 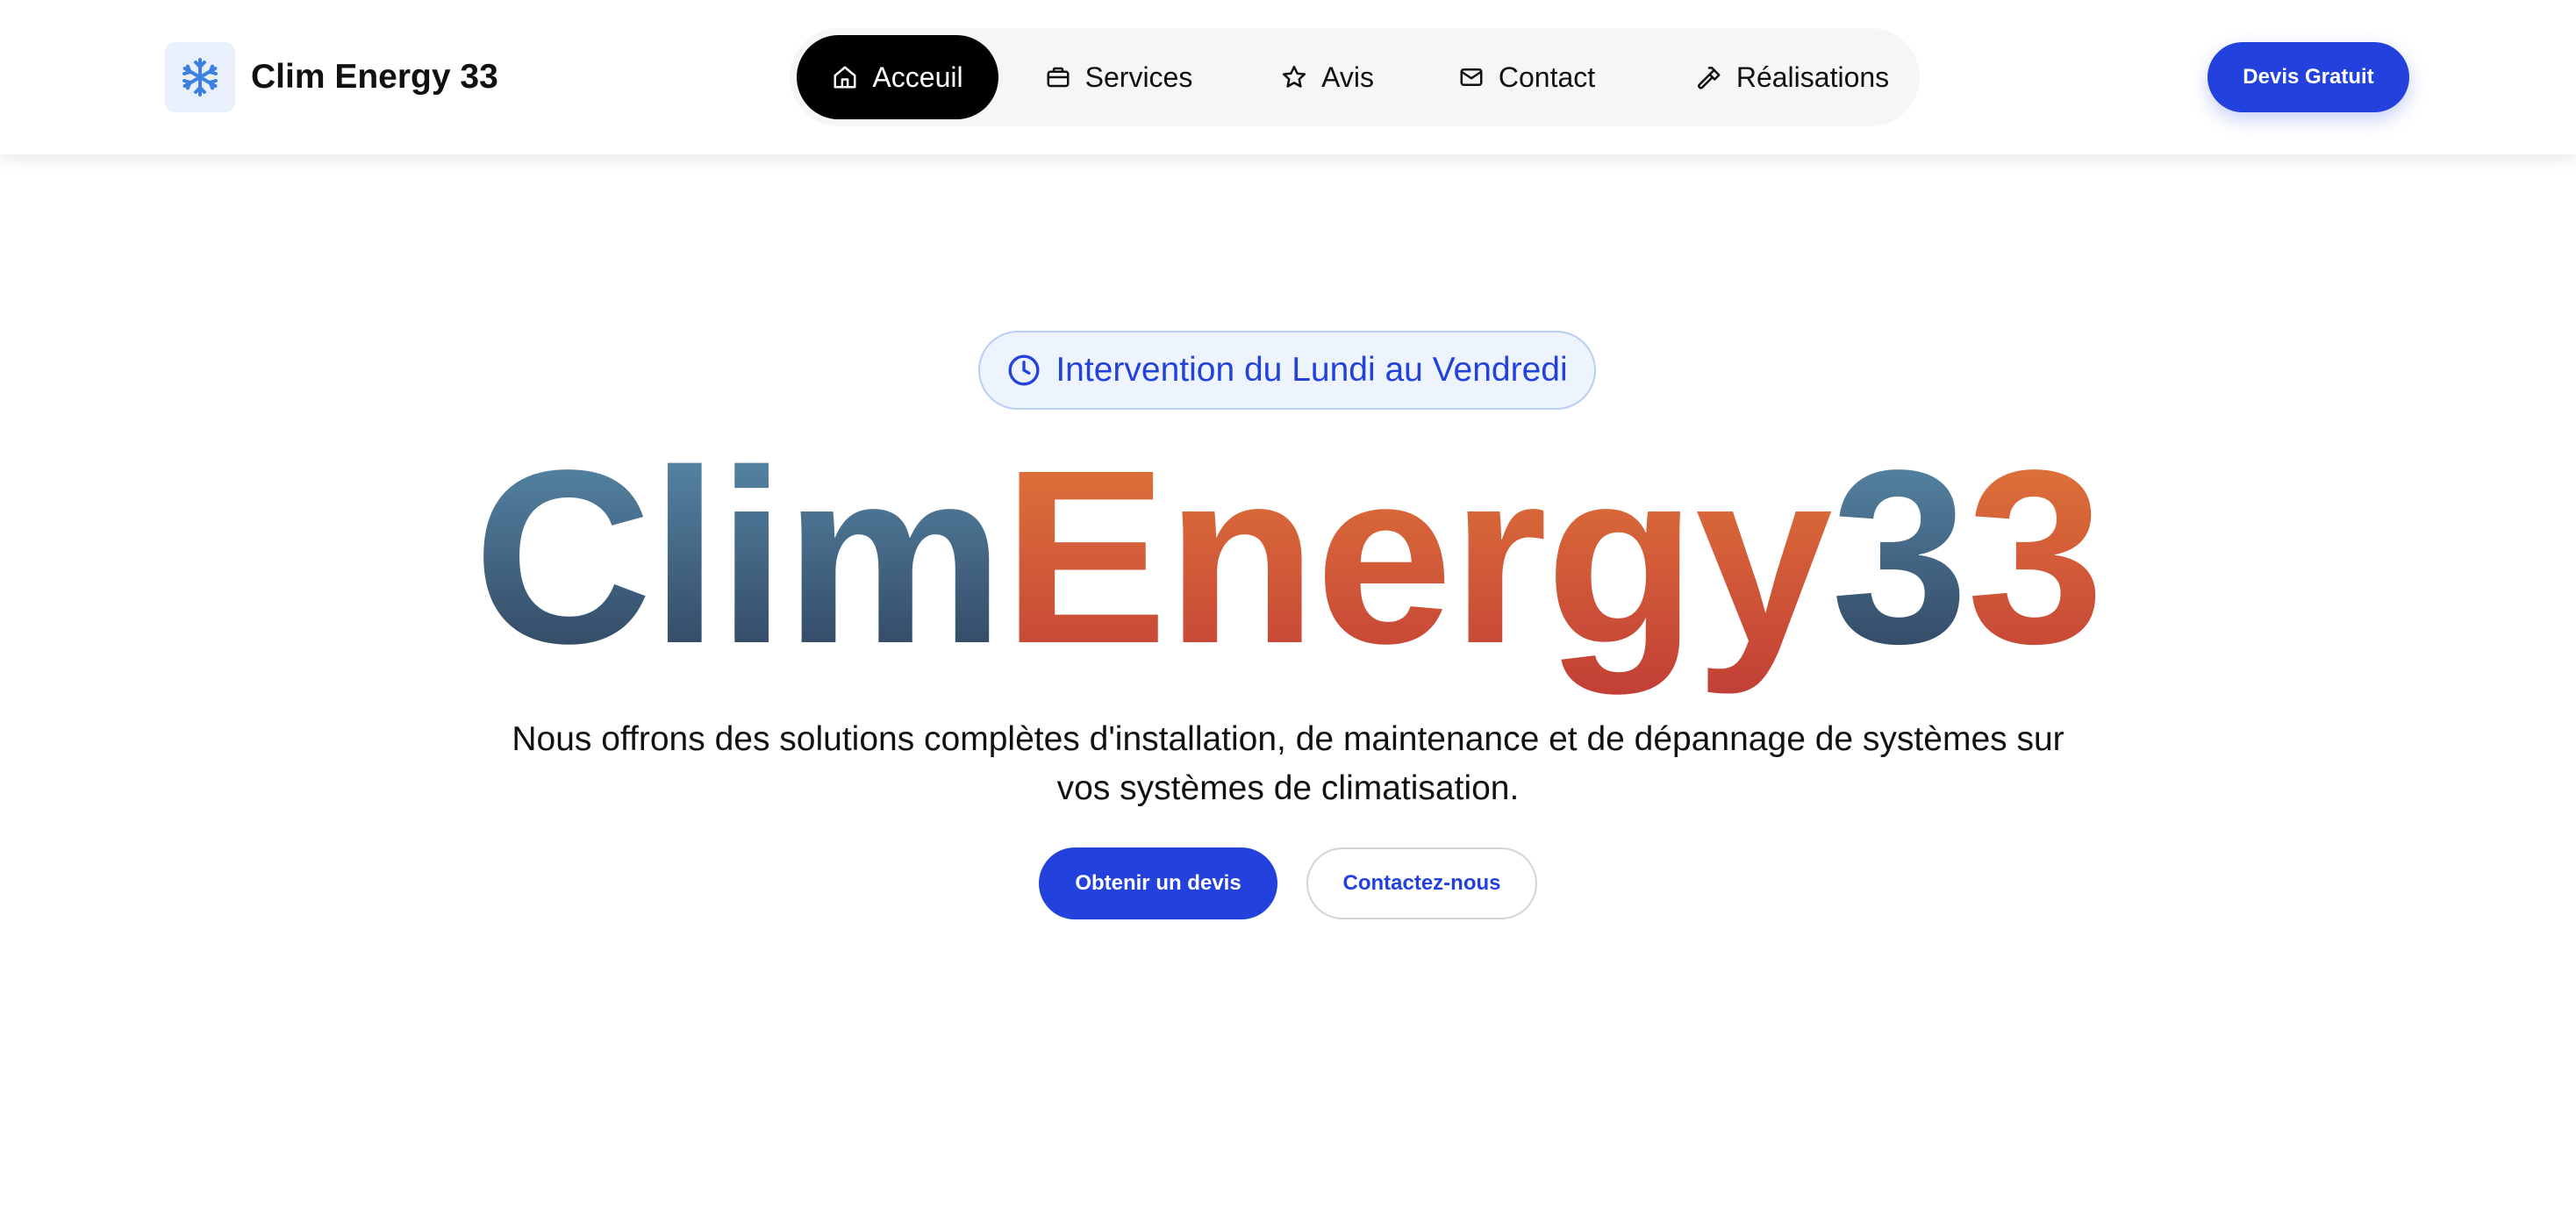 I want to click on get-quote-button: Obtenir un devis, so click(x=1158, y=883).